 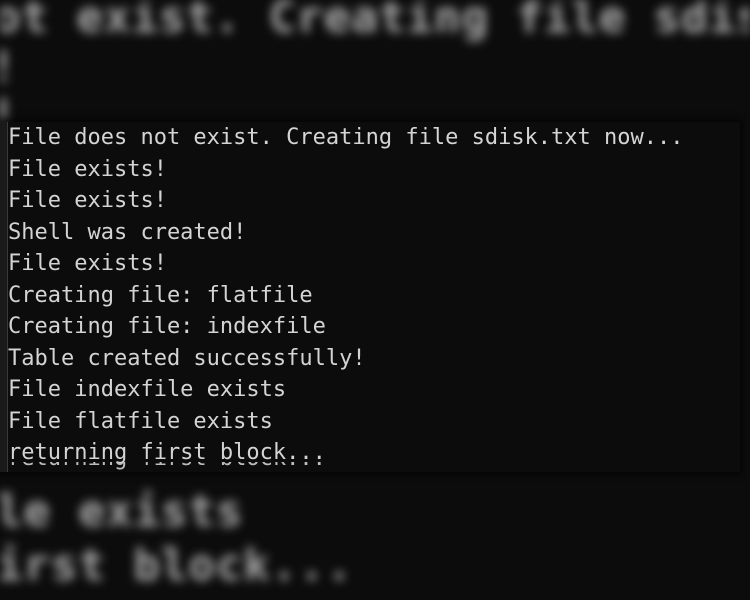 I want to click on blurred-line: le exists, so click(x=122, y=511).